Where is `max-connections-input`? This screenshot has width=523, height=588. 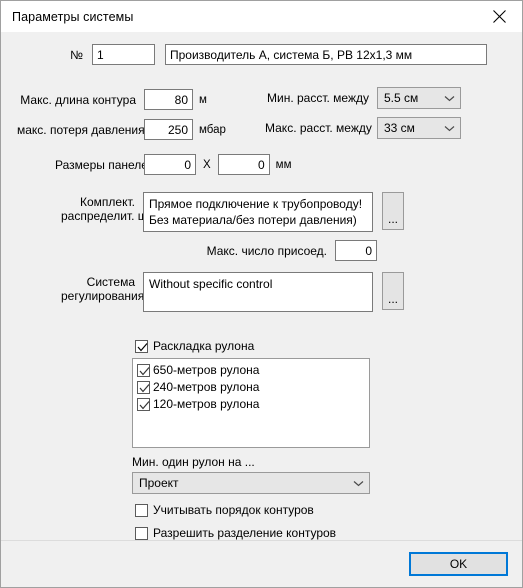 max-connections-input is located at coordinates (356, 250).